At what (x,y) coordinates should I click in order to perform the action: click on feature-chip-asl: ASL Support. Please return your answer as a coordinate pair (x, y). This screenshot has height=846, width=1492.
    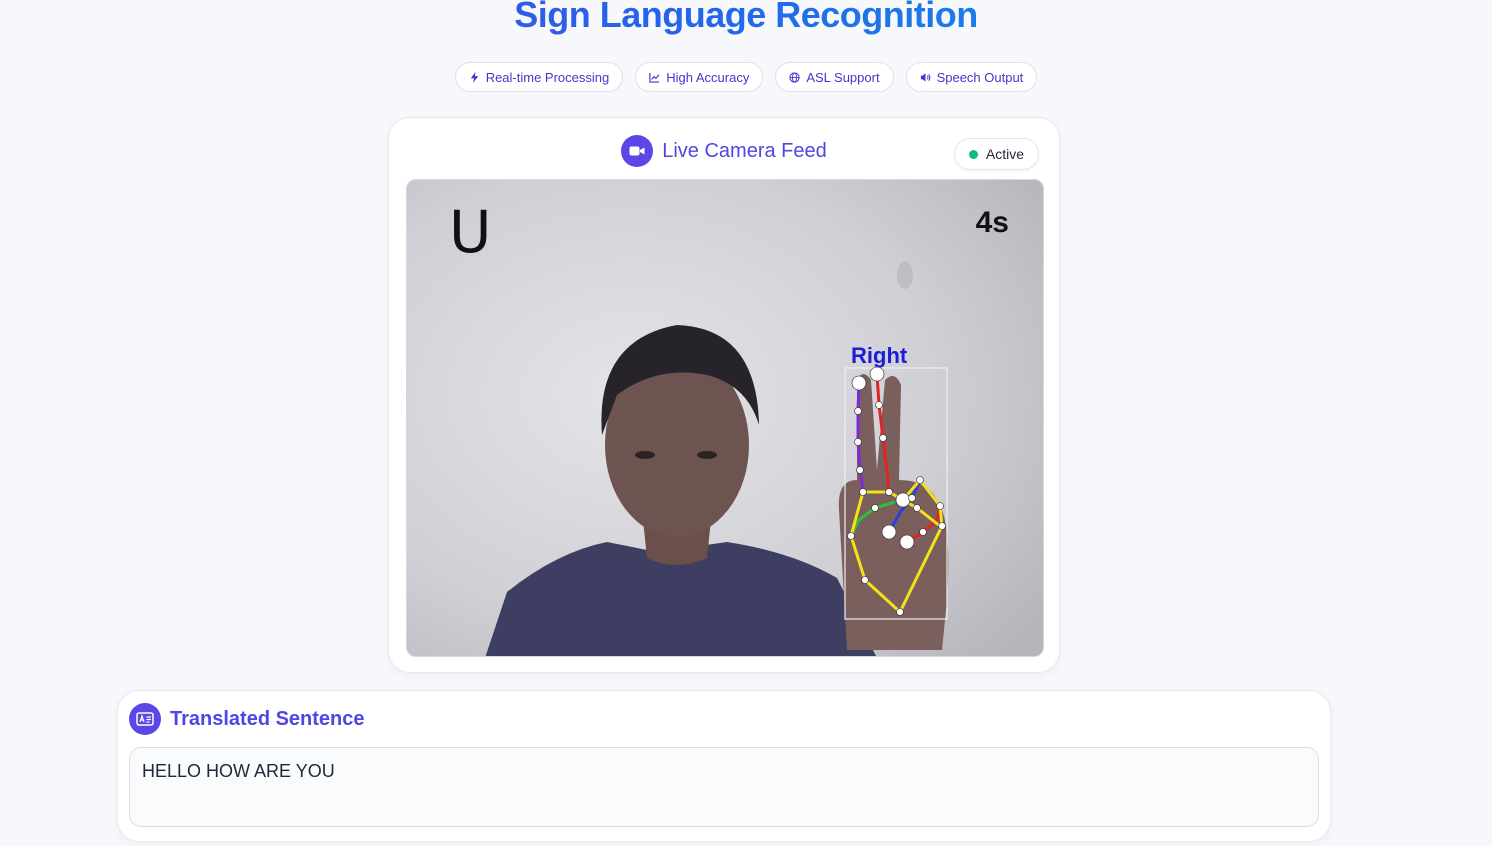
    Looking at the image, I should click on (834, 77).